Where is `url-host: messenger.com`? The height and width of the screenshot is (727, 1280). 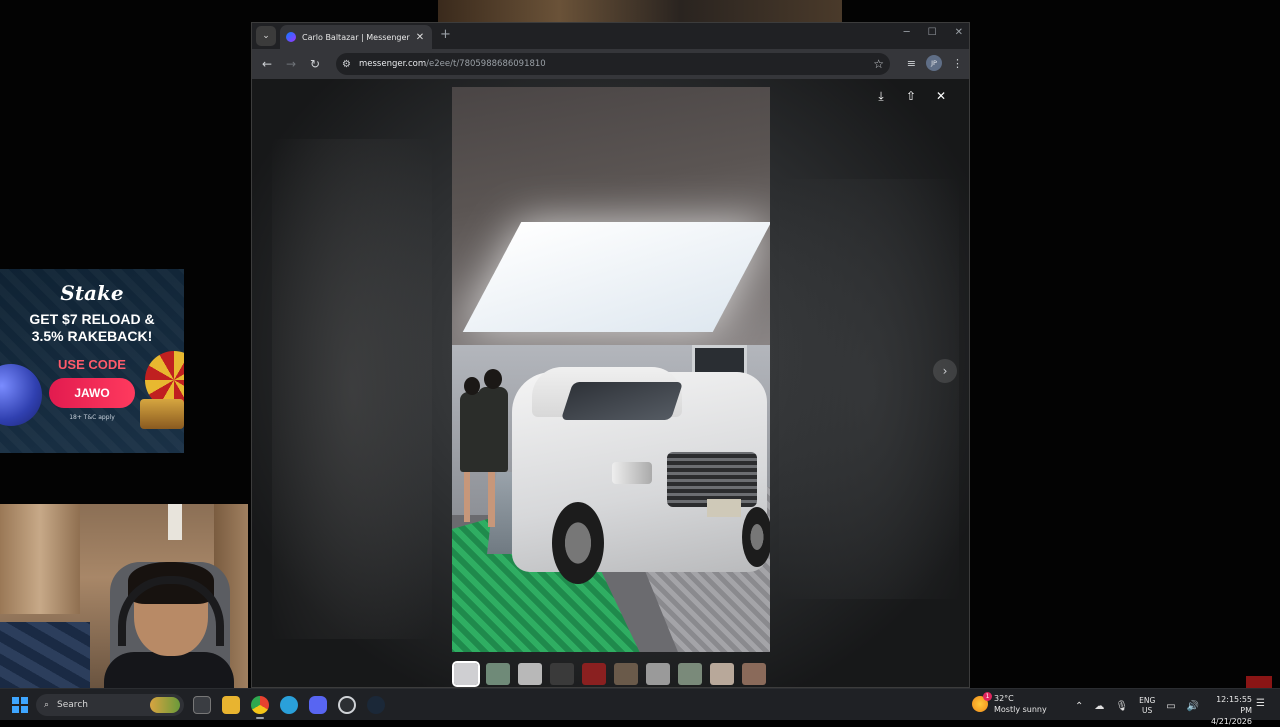
url-host: messenger.com is located at coordinates (392, 64).